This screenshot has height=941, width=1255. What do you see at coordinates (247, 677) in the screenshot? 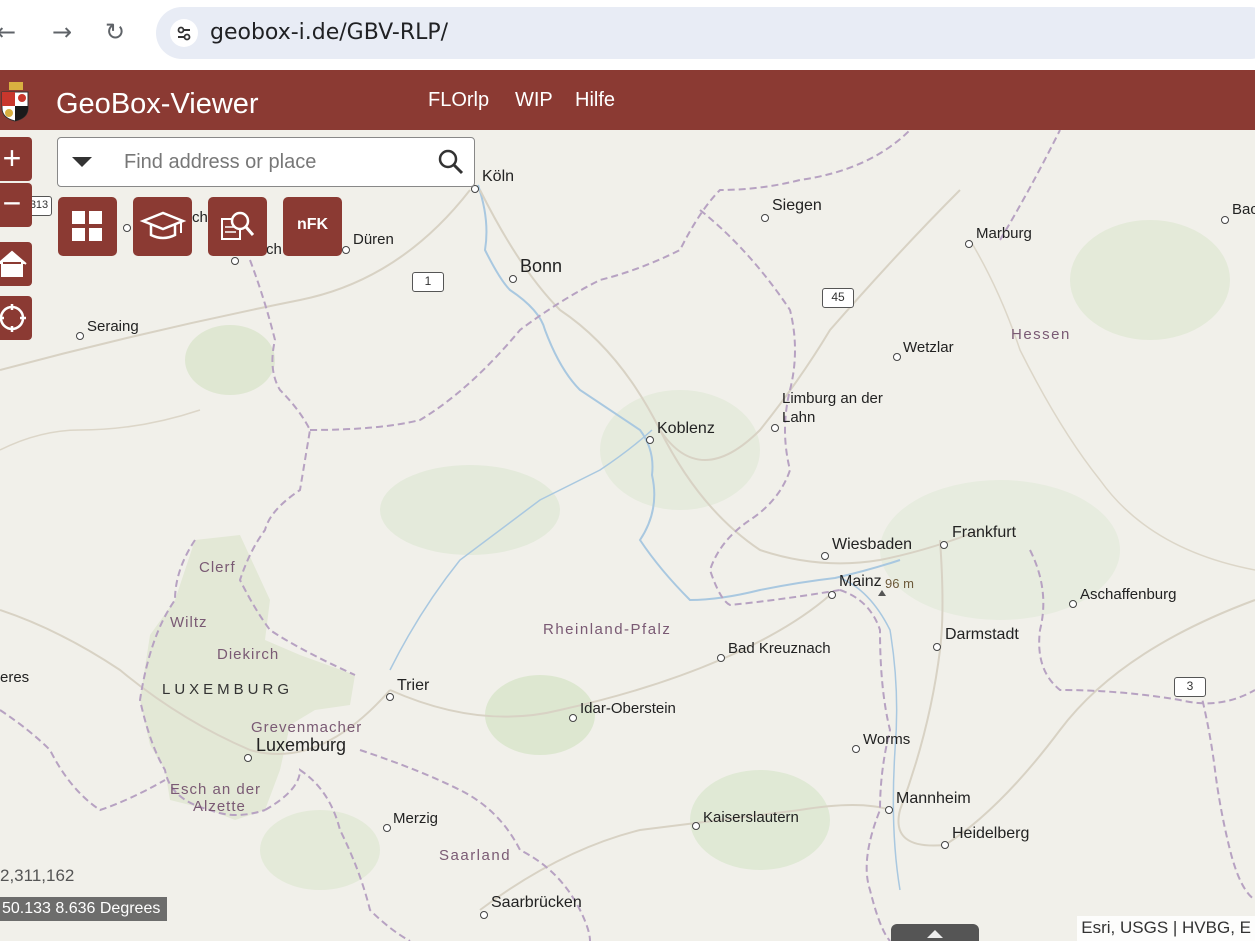
I see `luxembourg-area` at bounding box center [247, 677].